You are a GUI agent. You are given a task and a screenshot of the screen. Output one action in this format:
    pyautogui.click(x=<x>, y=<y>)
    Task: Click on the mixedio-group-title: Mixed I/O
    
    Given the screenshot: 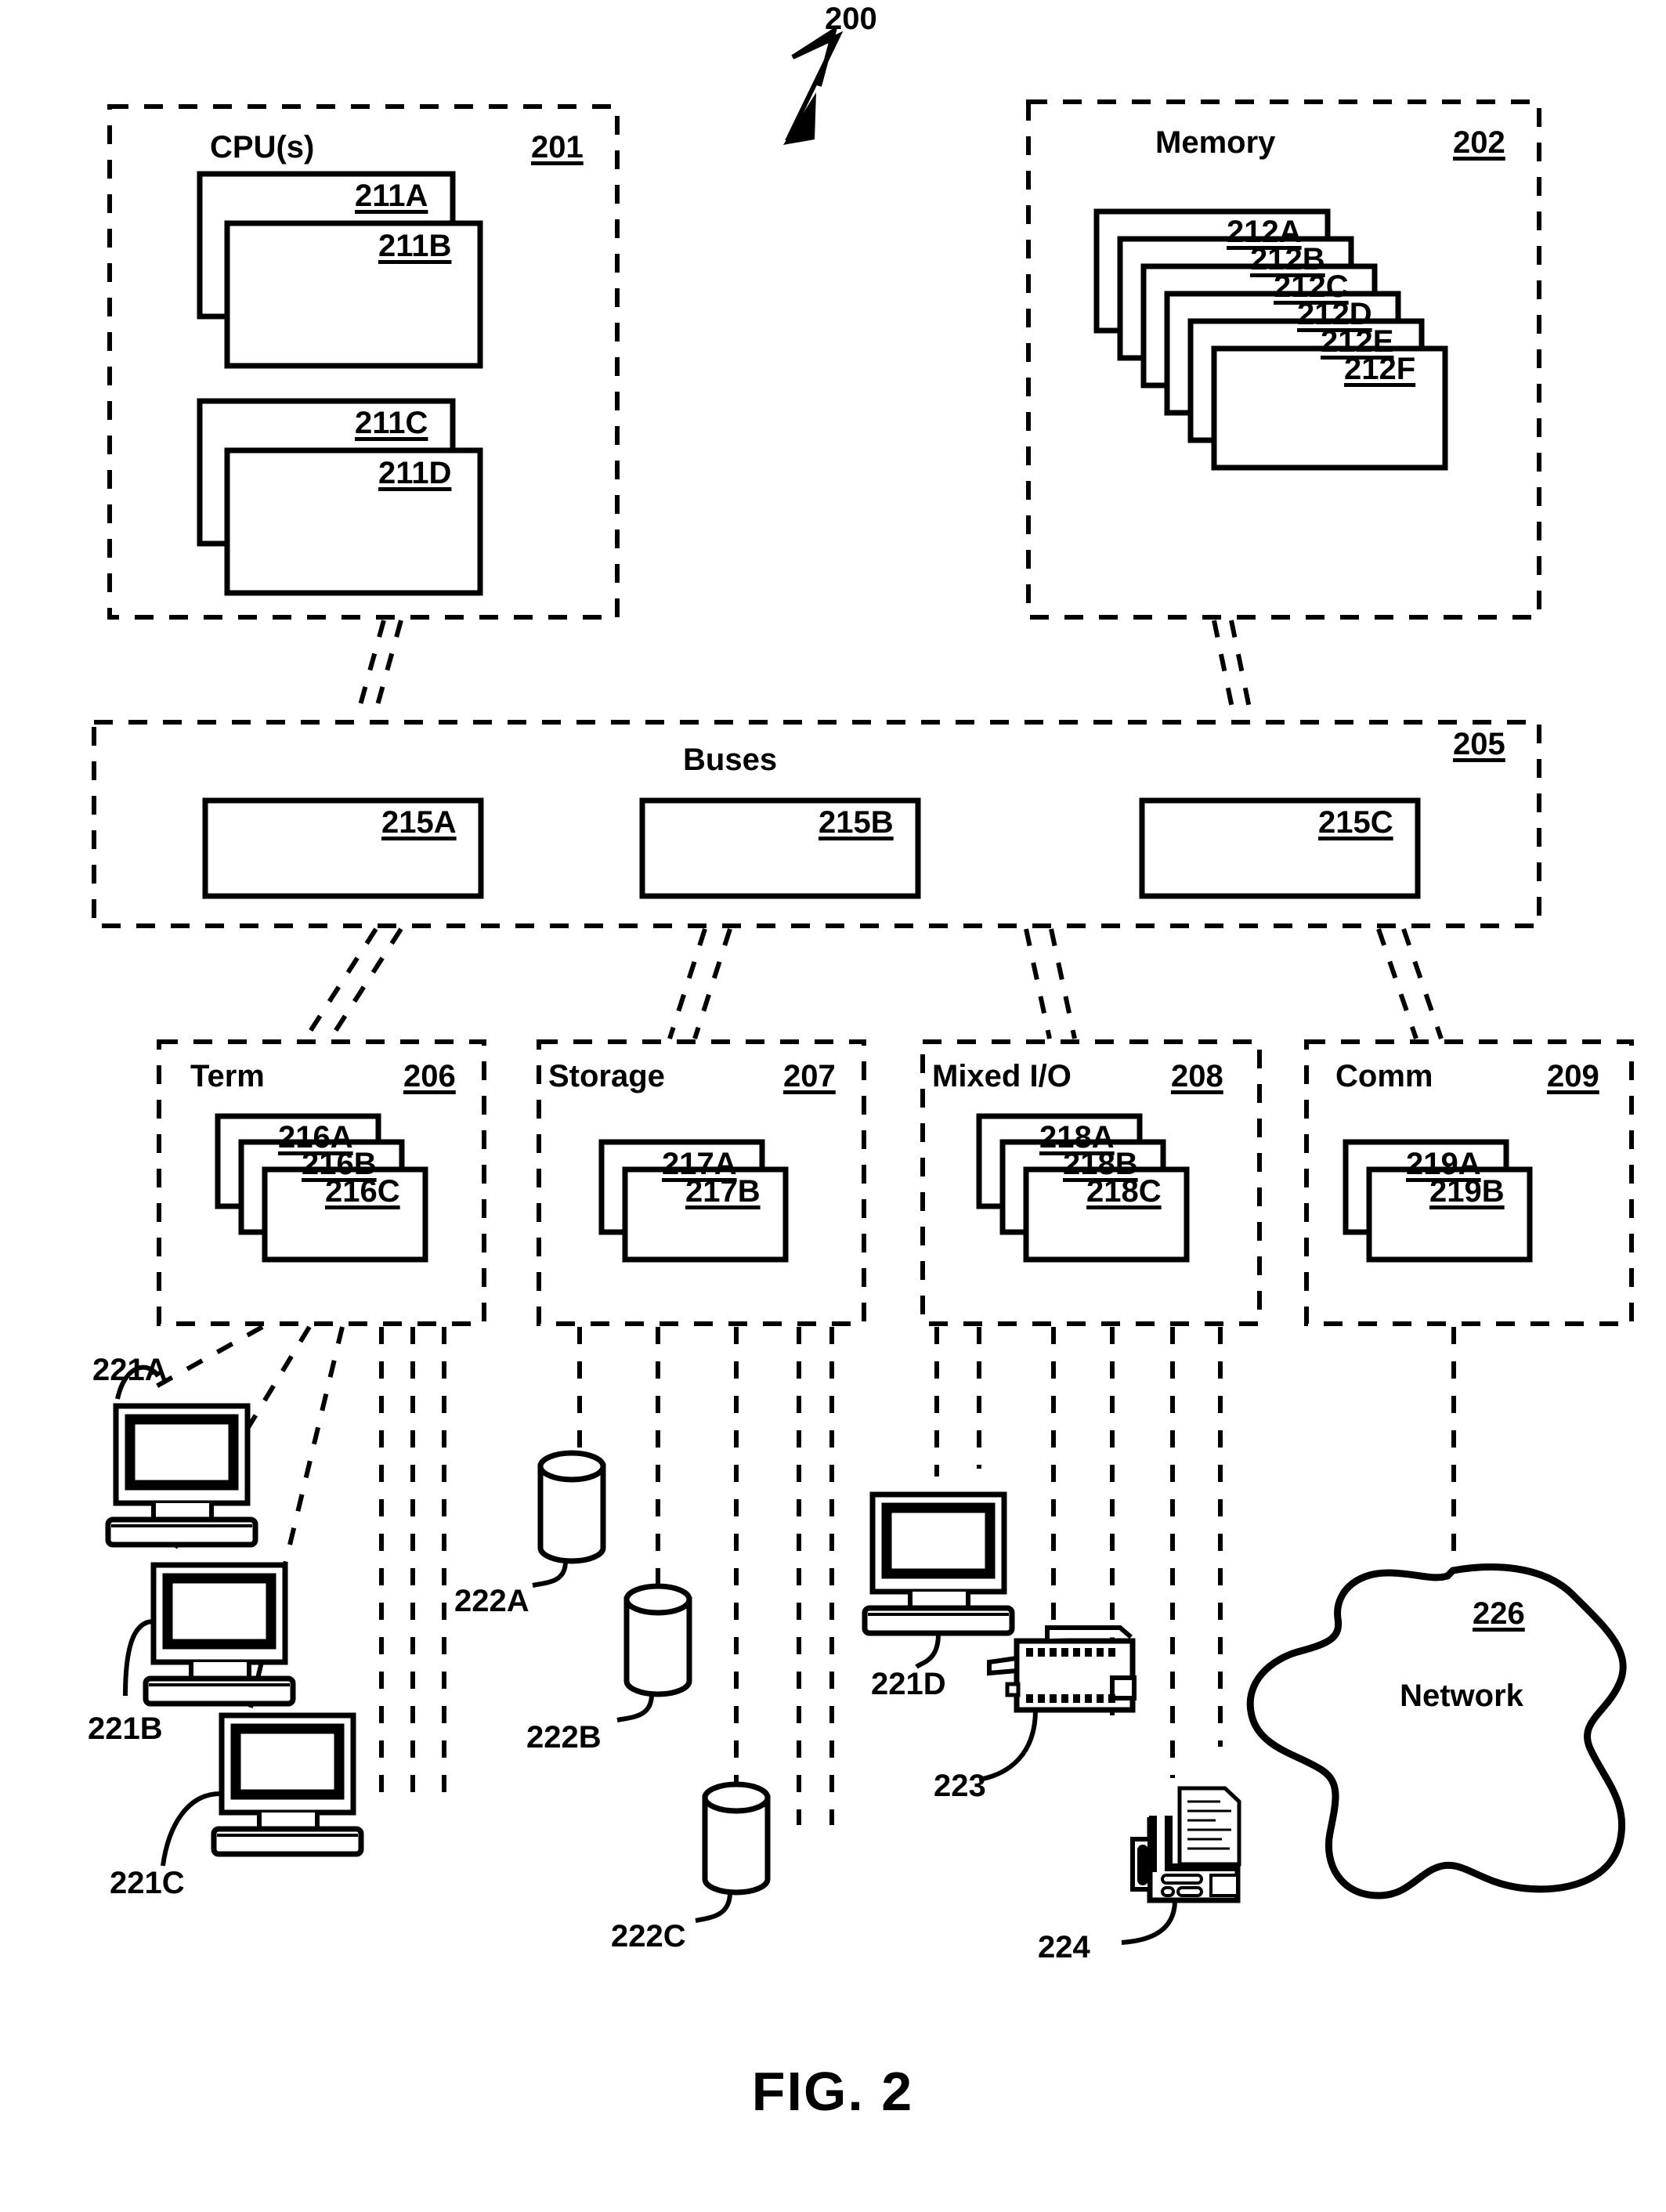 What is the action you would take?
    pyautogui.click(x=1002, y=1076)
    